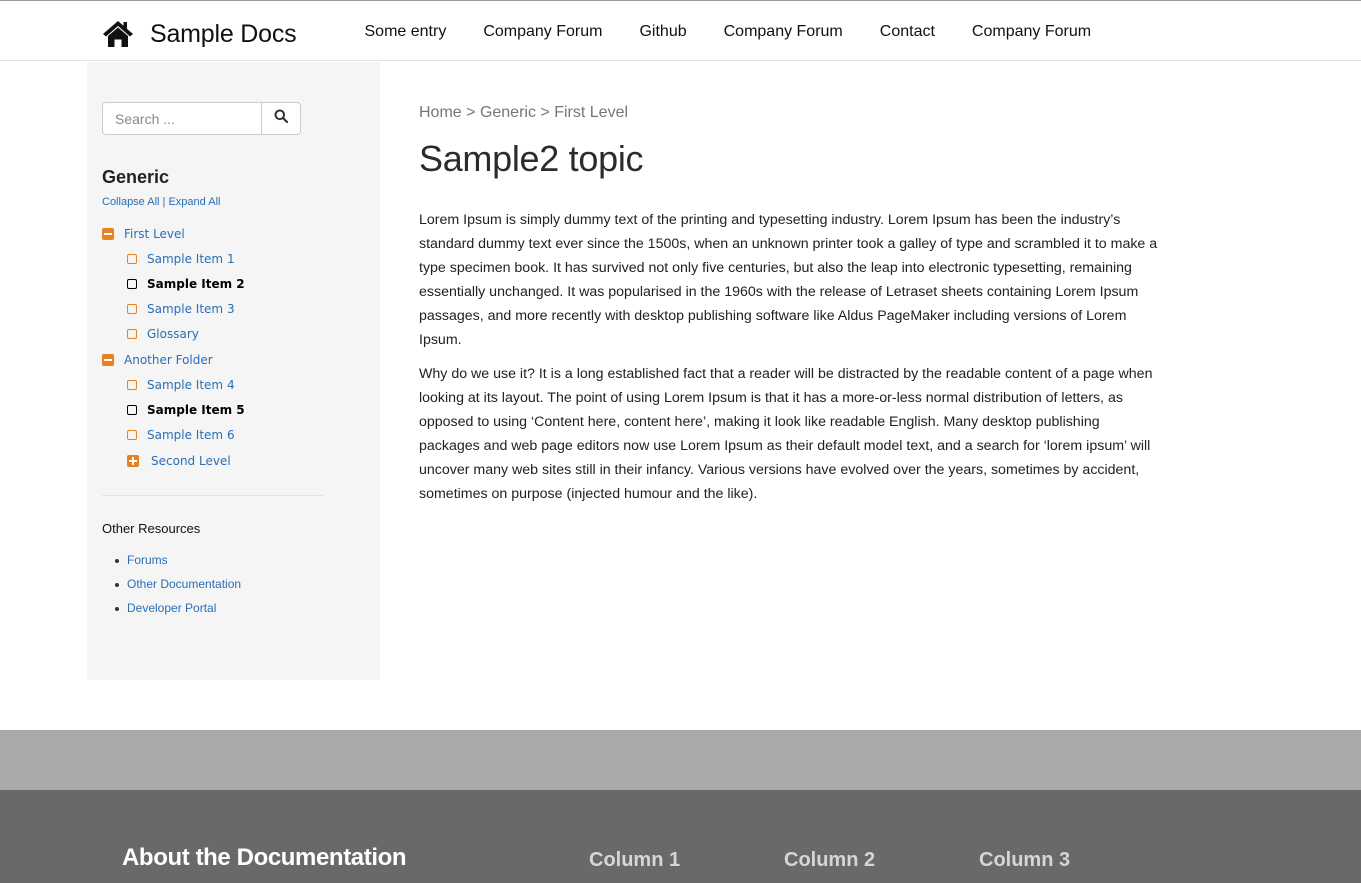  What do you see at coordinates (133, 461) in the screenshot?
I see `plus-square-icon` at bounding box center [133, 461].